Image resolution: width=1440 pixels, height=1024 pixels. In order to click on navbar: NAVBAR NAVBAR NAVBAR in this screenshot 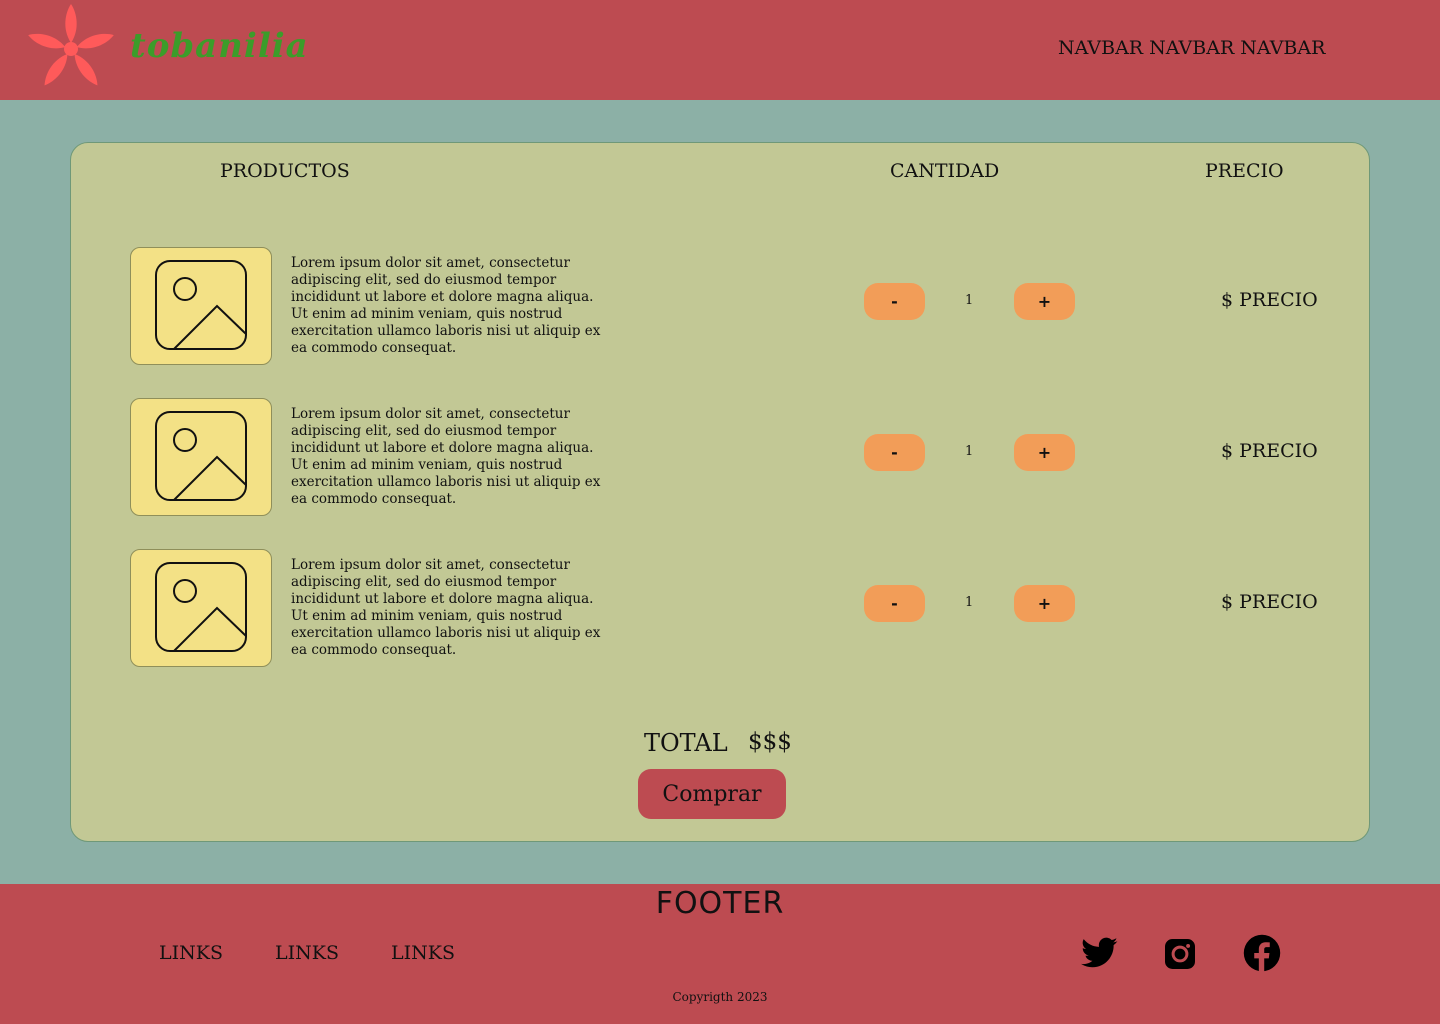, I will do `click(1191, 48)`.